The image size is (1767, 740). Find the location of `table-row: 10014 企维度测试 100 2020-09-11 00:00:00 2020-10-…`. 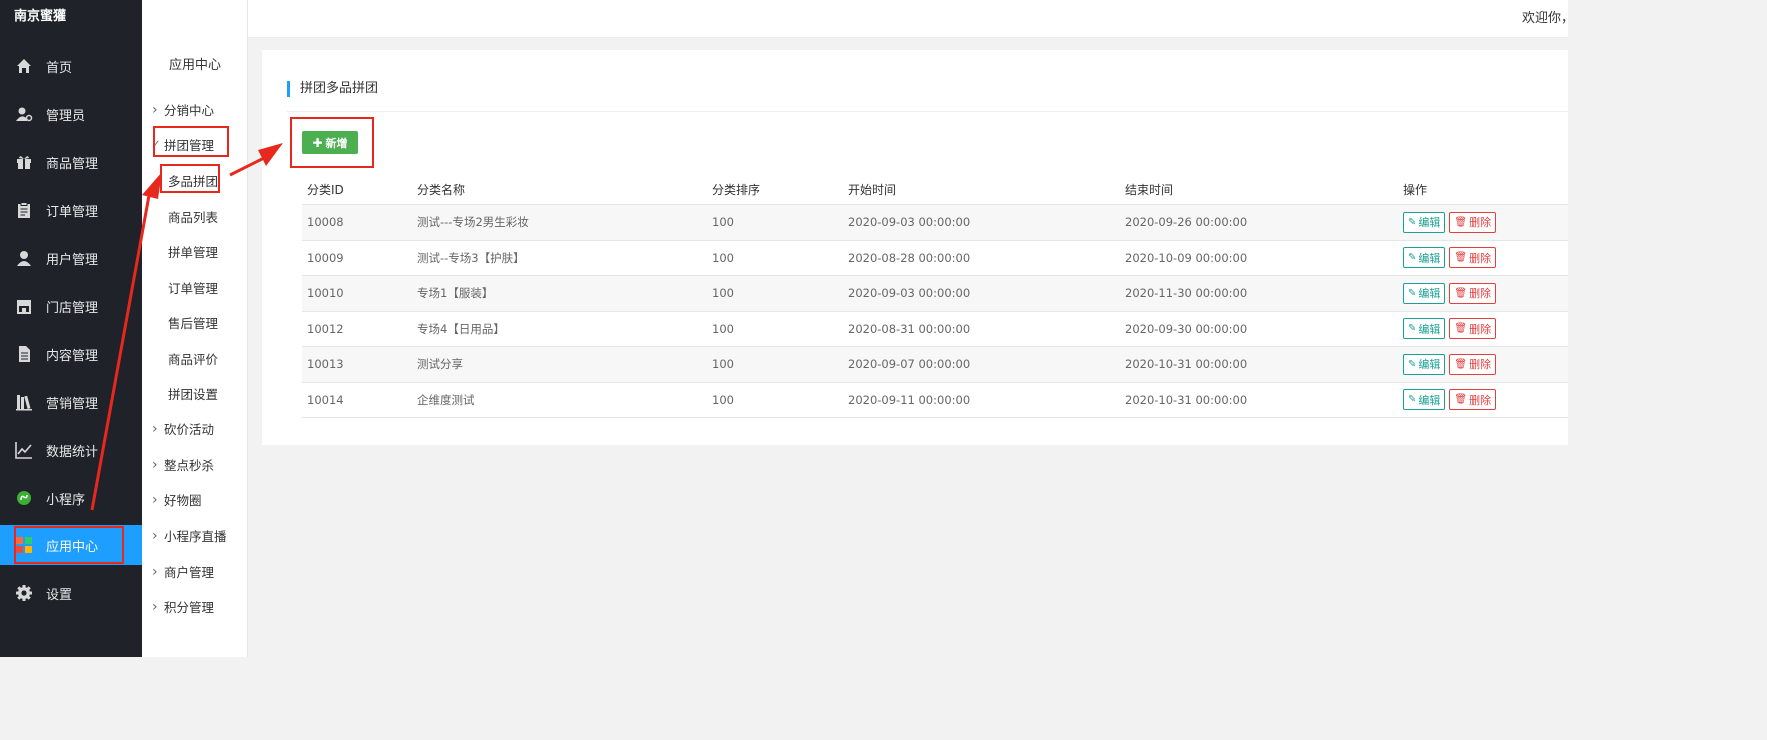

table-row: 10014 企维度测试 100 2020-09-11 00:00:00 2020-10-… is located at coordinates (935, 400).